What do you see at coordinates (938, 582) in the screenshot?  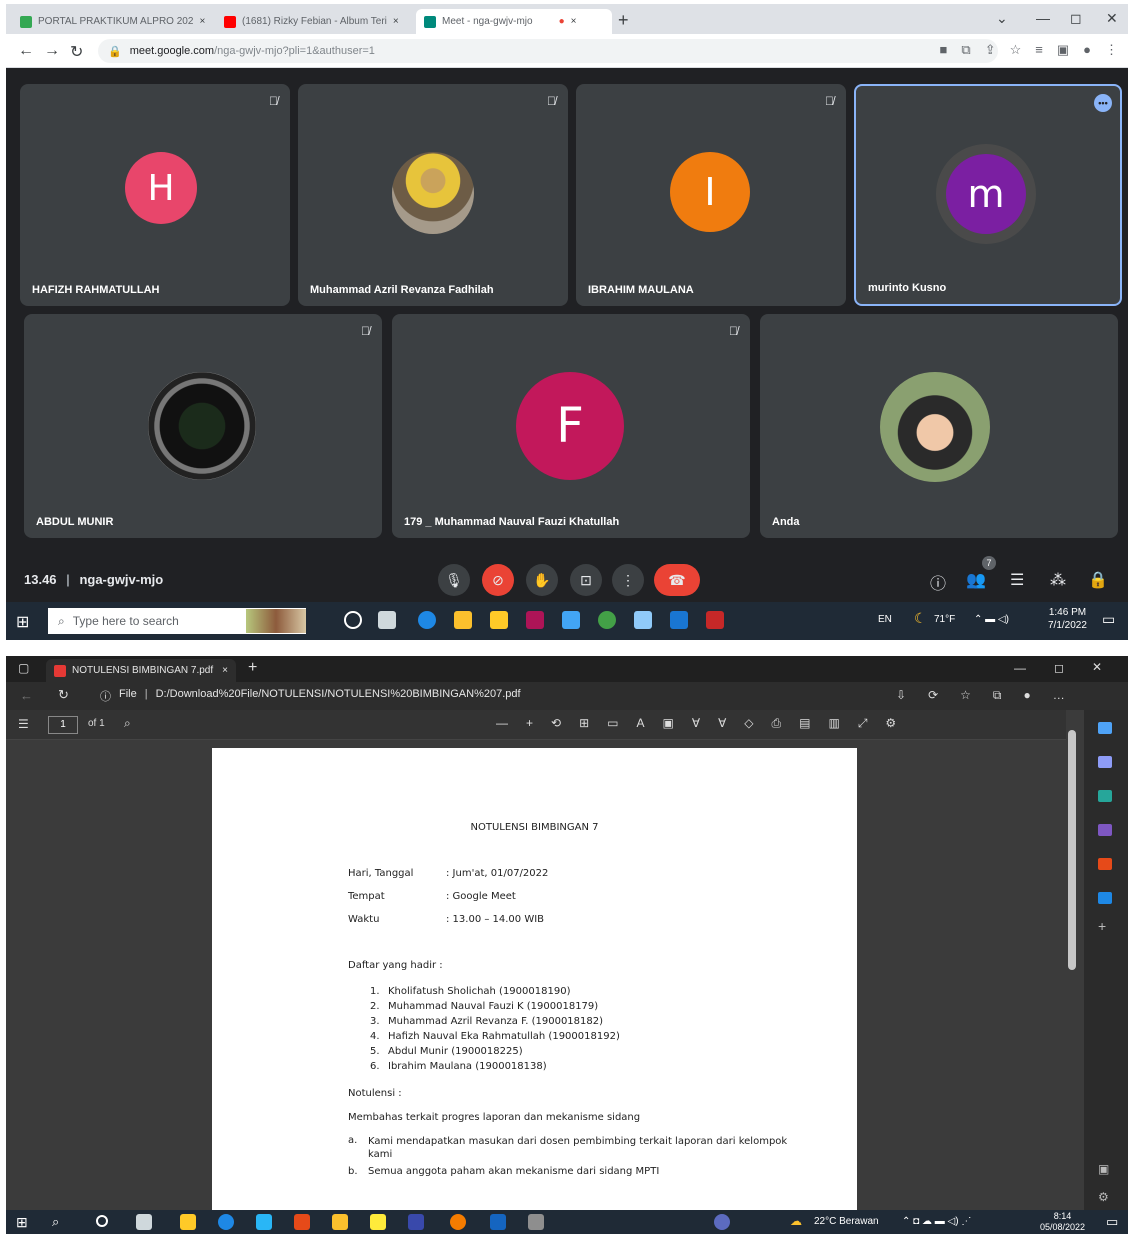 I see `info-icon: ⓘ` at bounding box center [938, 582].